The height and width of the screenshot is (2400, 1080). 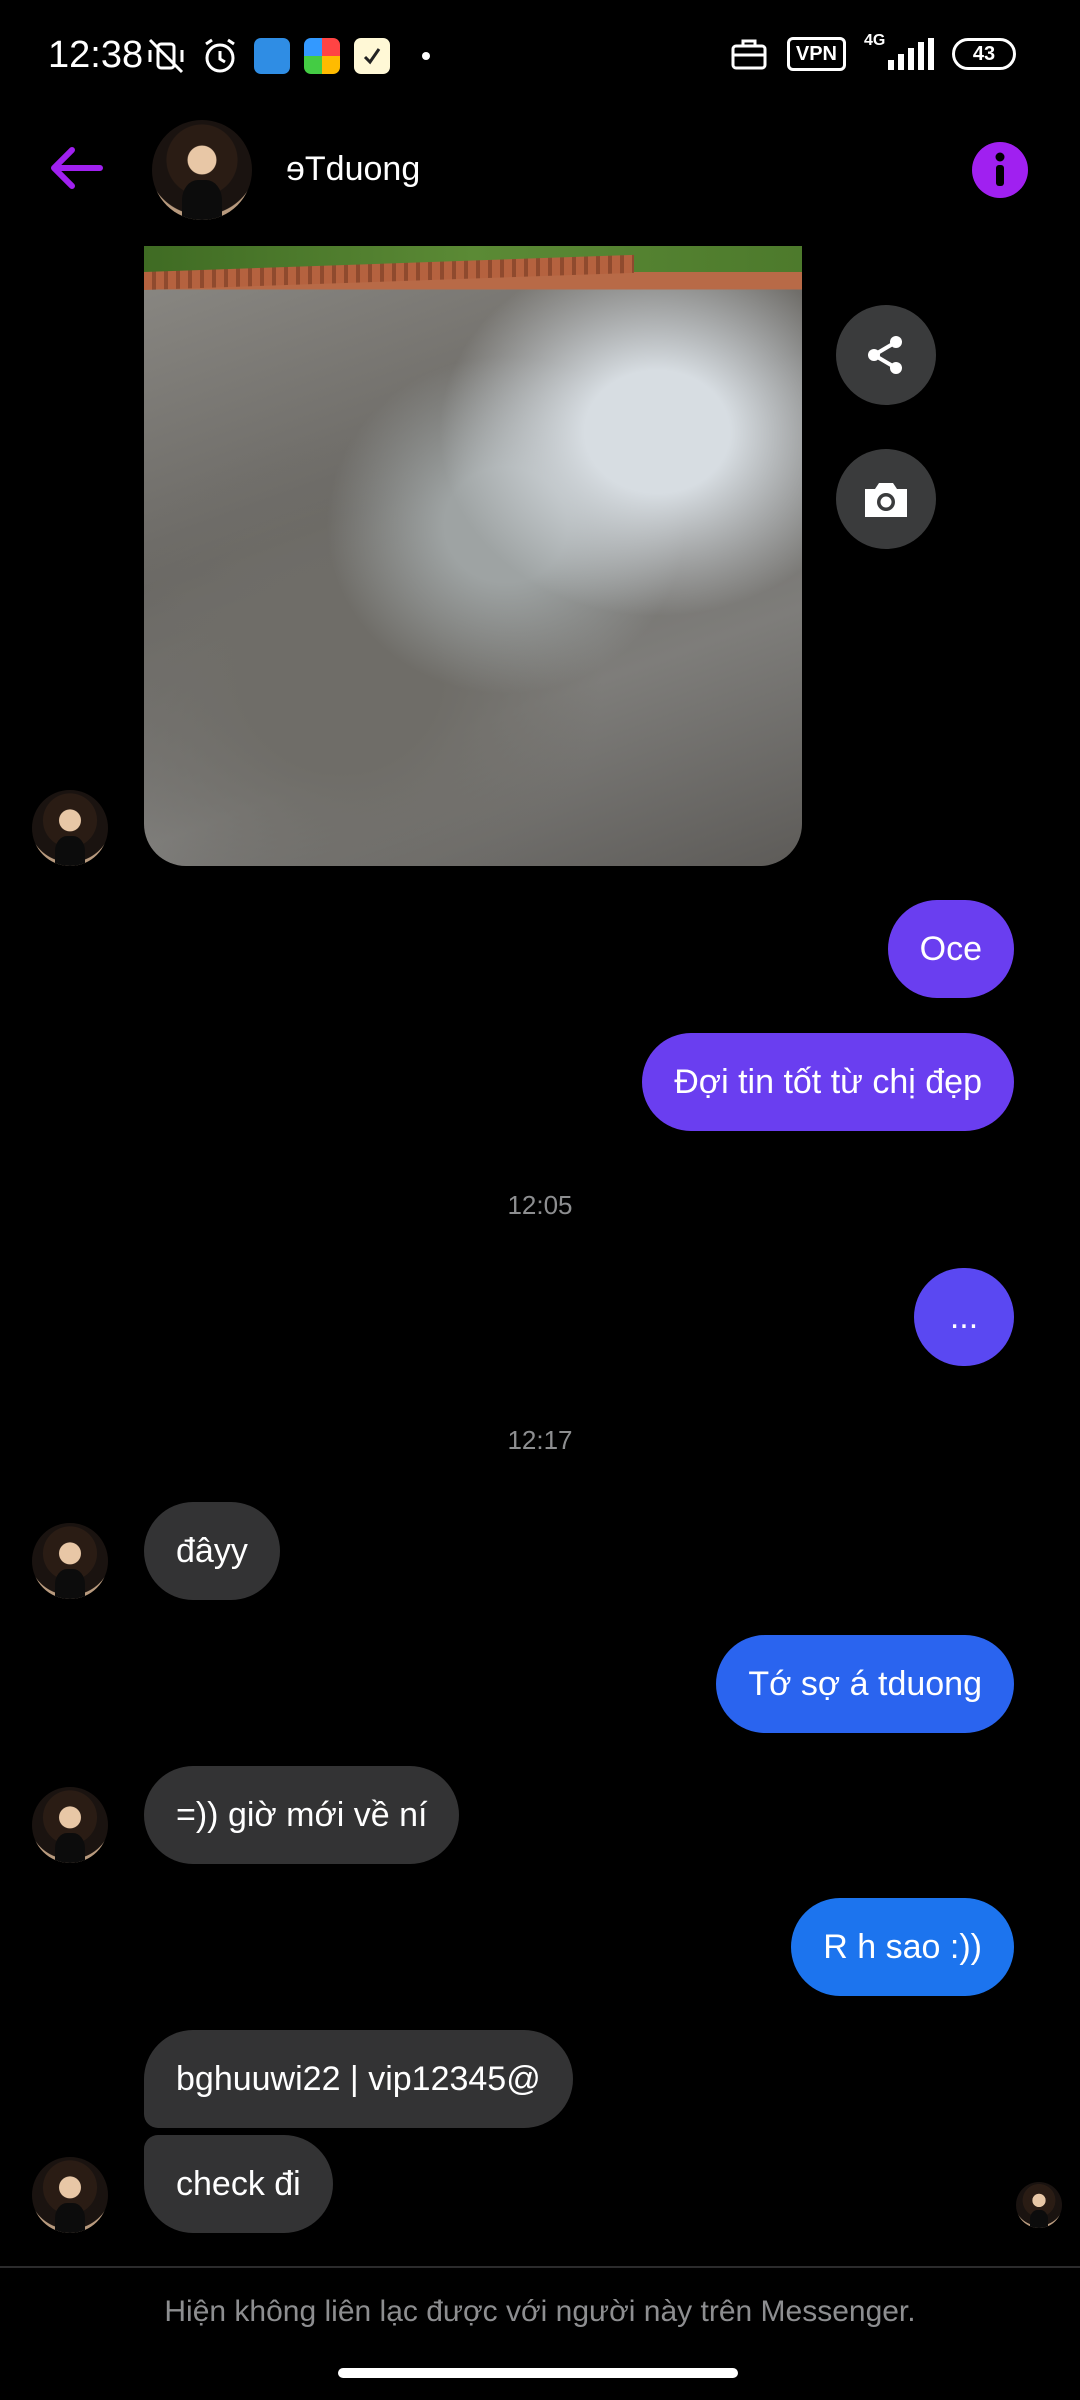 I want to click on status-time: 12:38, so click(x=96, y=55).